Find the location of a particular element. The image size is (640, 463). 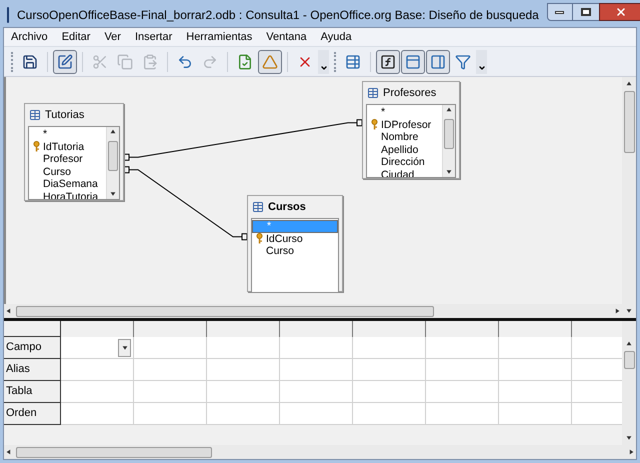

caret-icon is located at coordinates (482, 68).